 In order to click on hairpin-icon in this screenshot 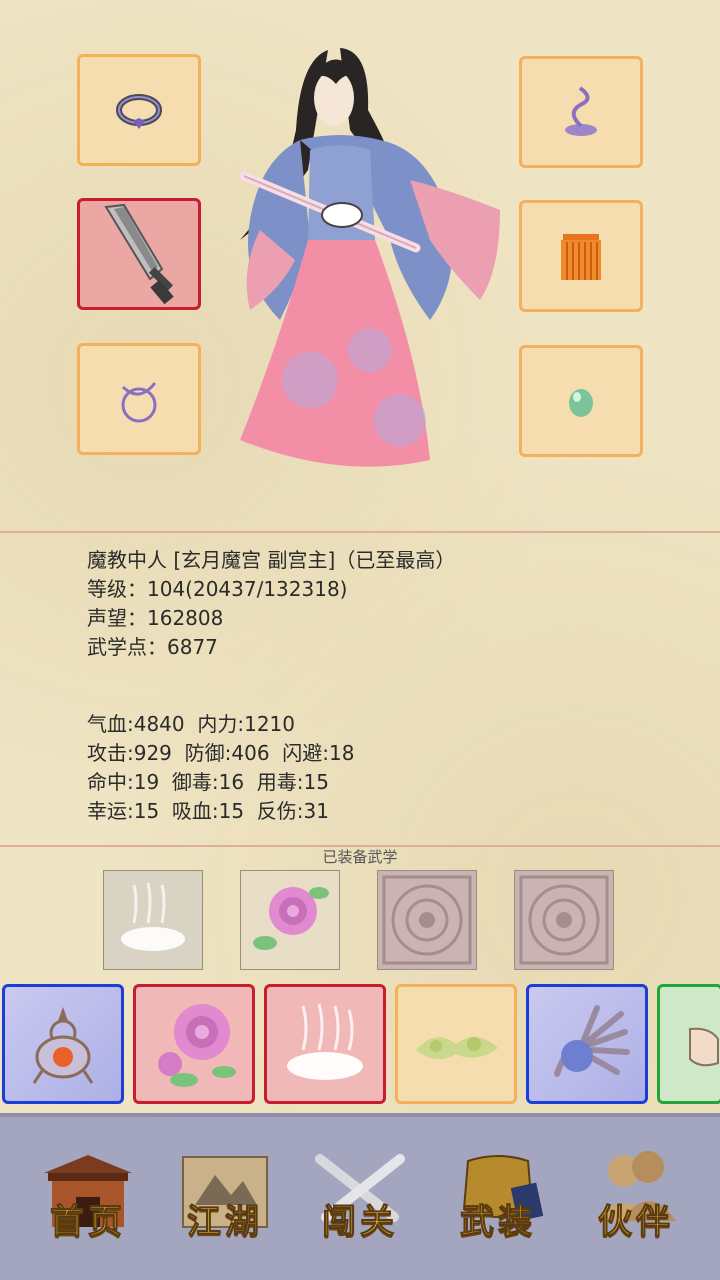, I will do `click(581, 111)`.